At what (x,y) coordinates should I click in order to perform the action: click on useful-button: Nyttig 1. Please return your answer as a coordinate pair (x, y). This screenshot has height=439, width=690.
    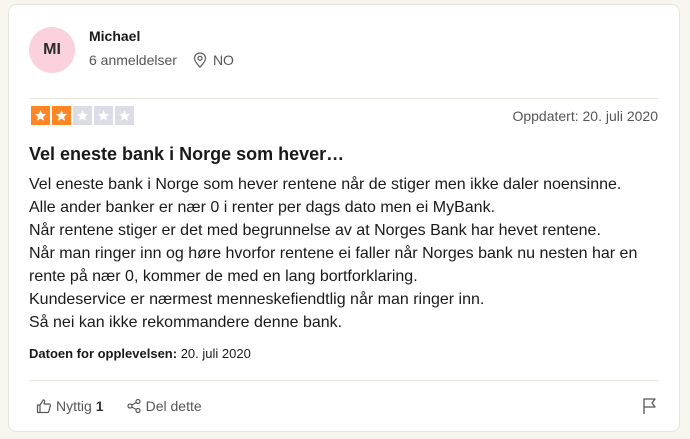
    Looking at the image, I should click on (70, 406).